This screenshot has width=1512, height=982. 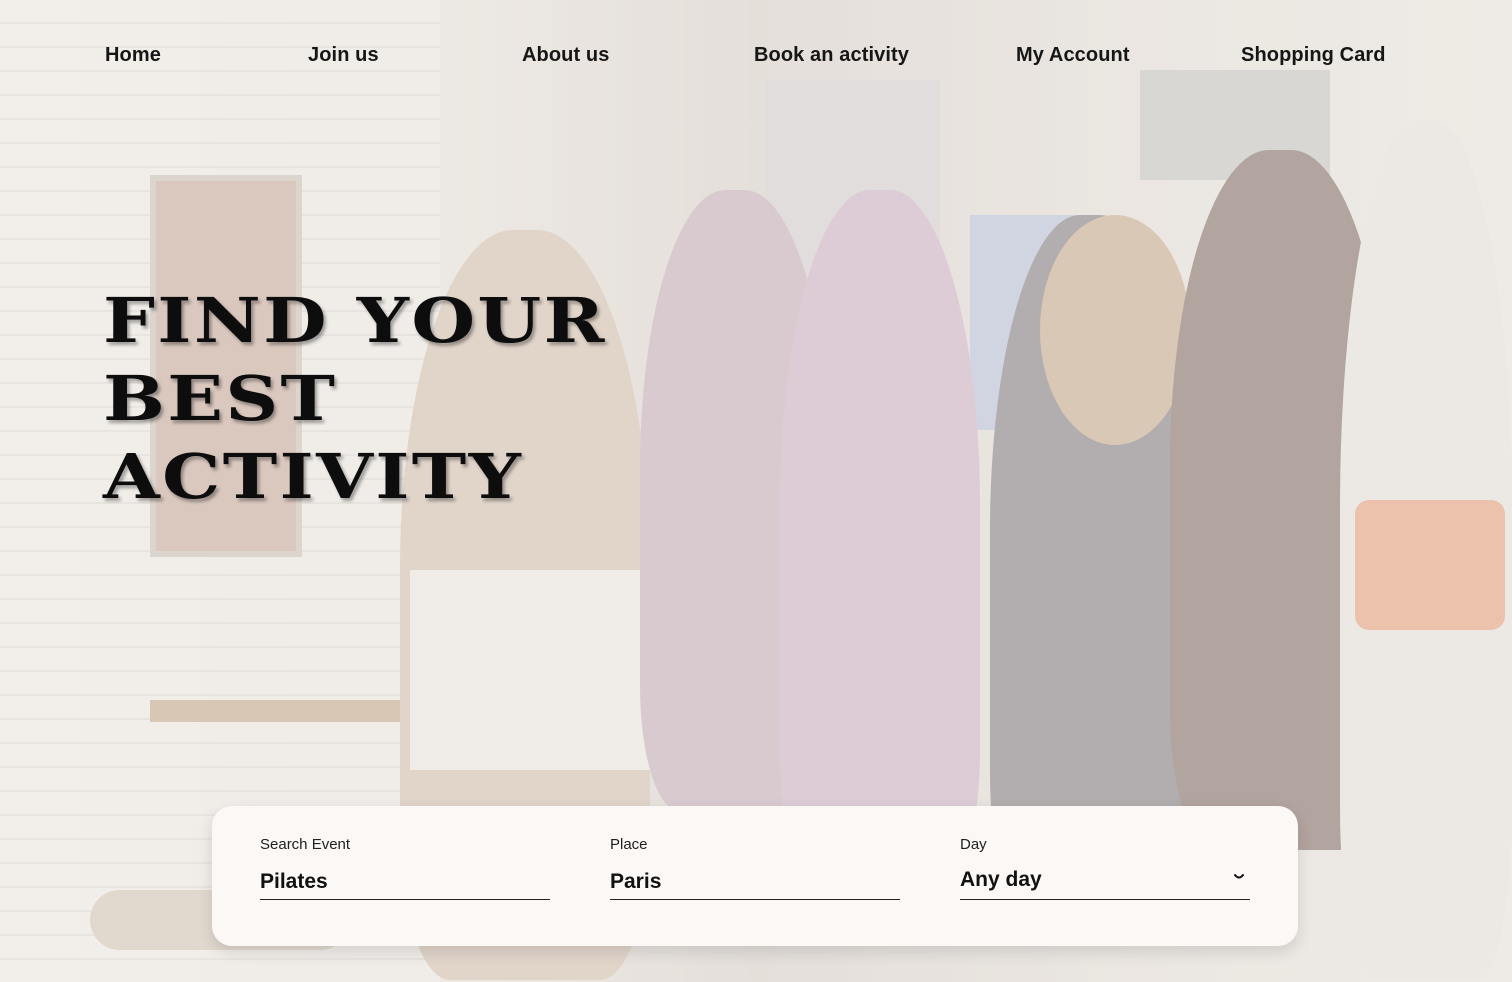 What do you see at coordinates (973, 844) in the screenshot?
I see `day-label: Day` at bounding box center [973, 844].